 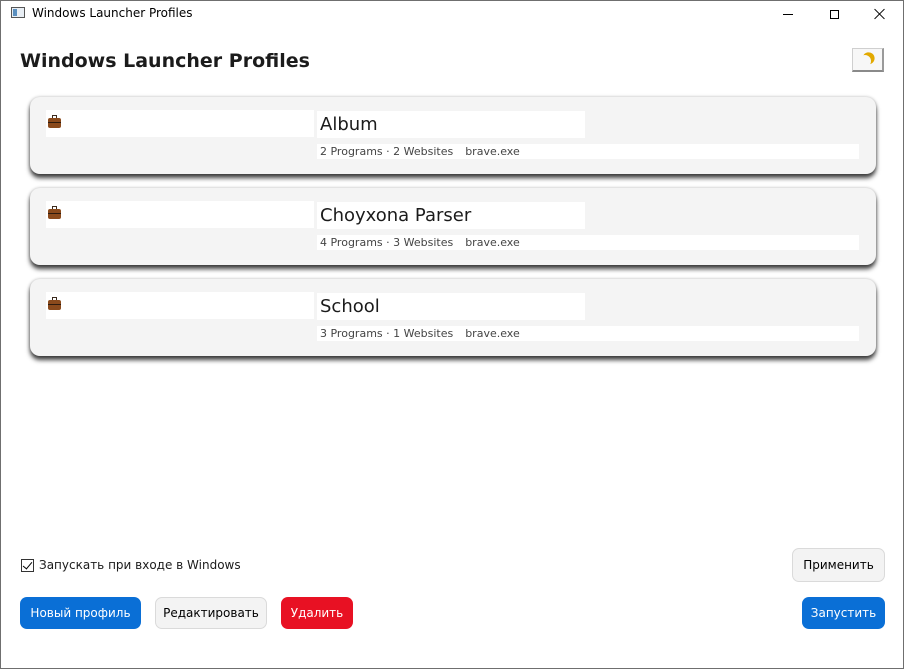 I want to click on theme-toggle-button, so click(x=868, y=60).